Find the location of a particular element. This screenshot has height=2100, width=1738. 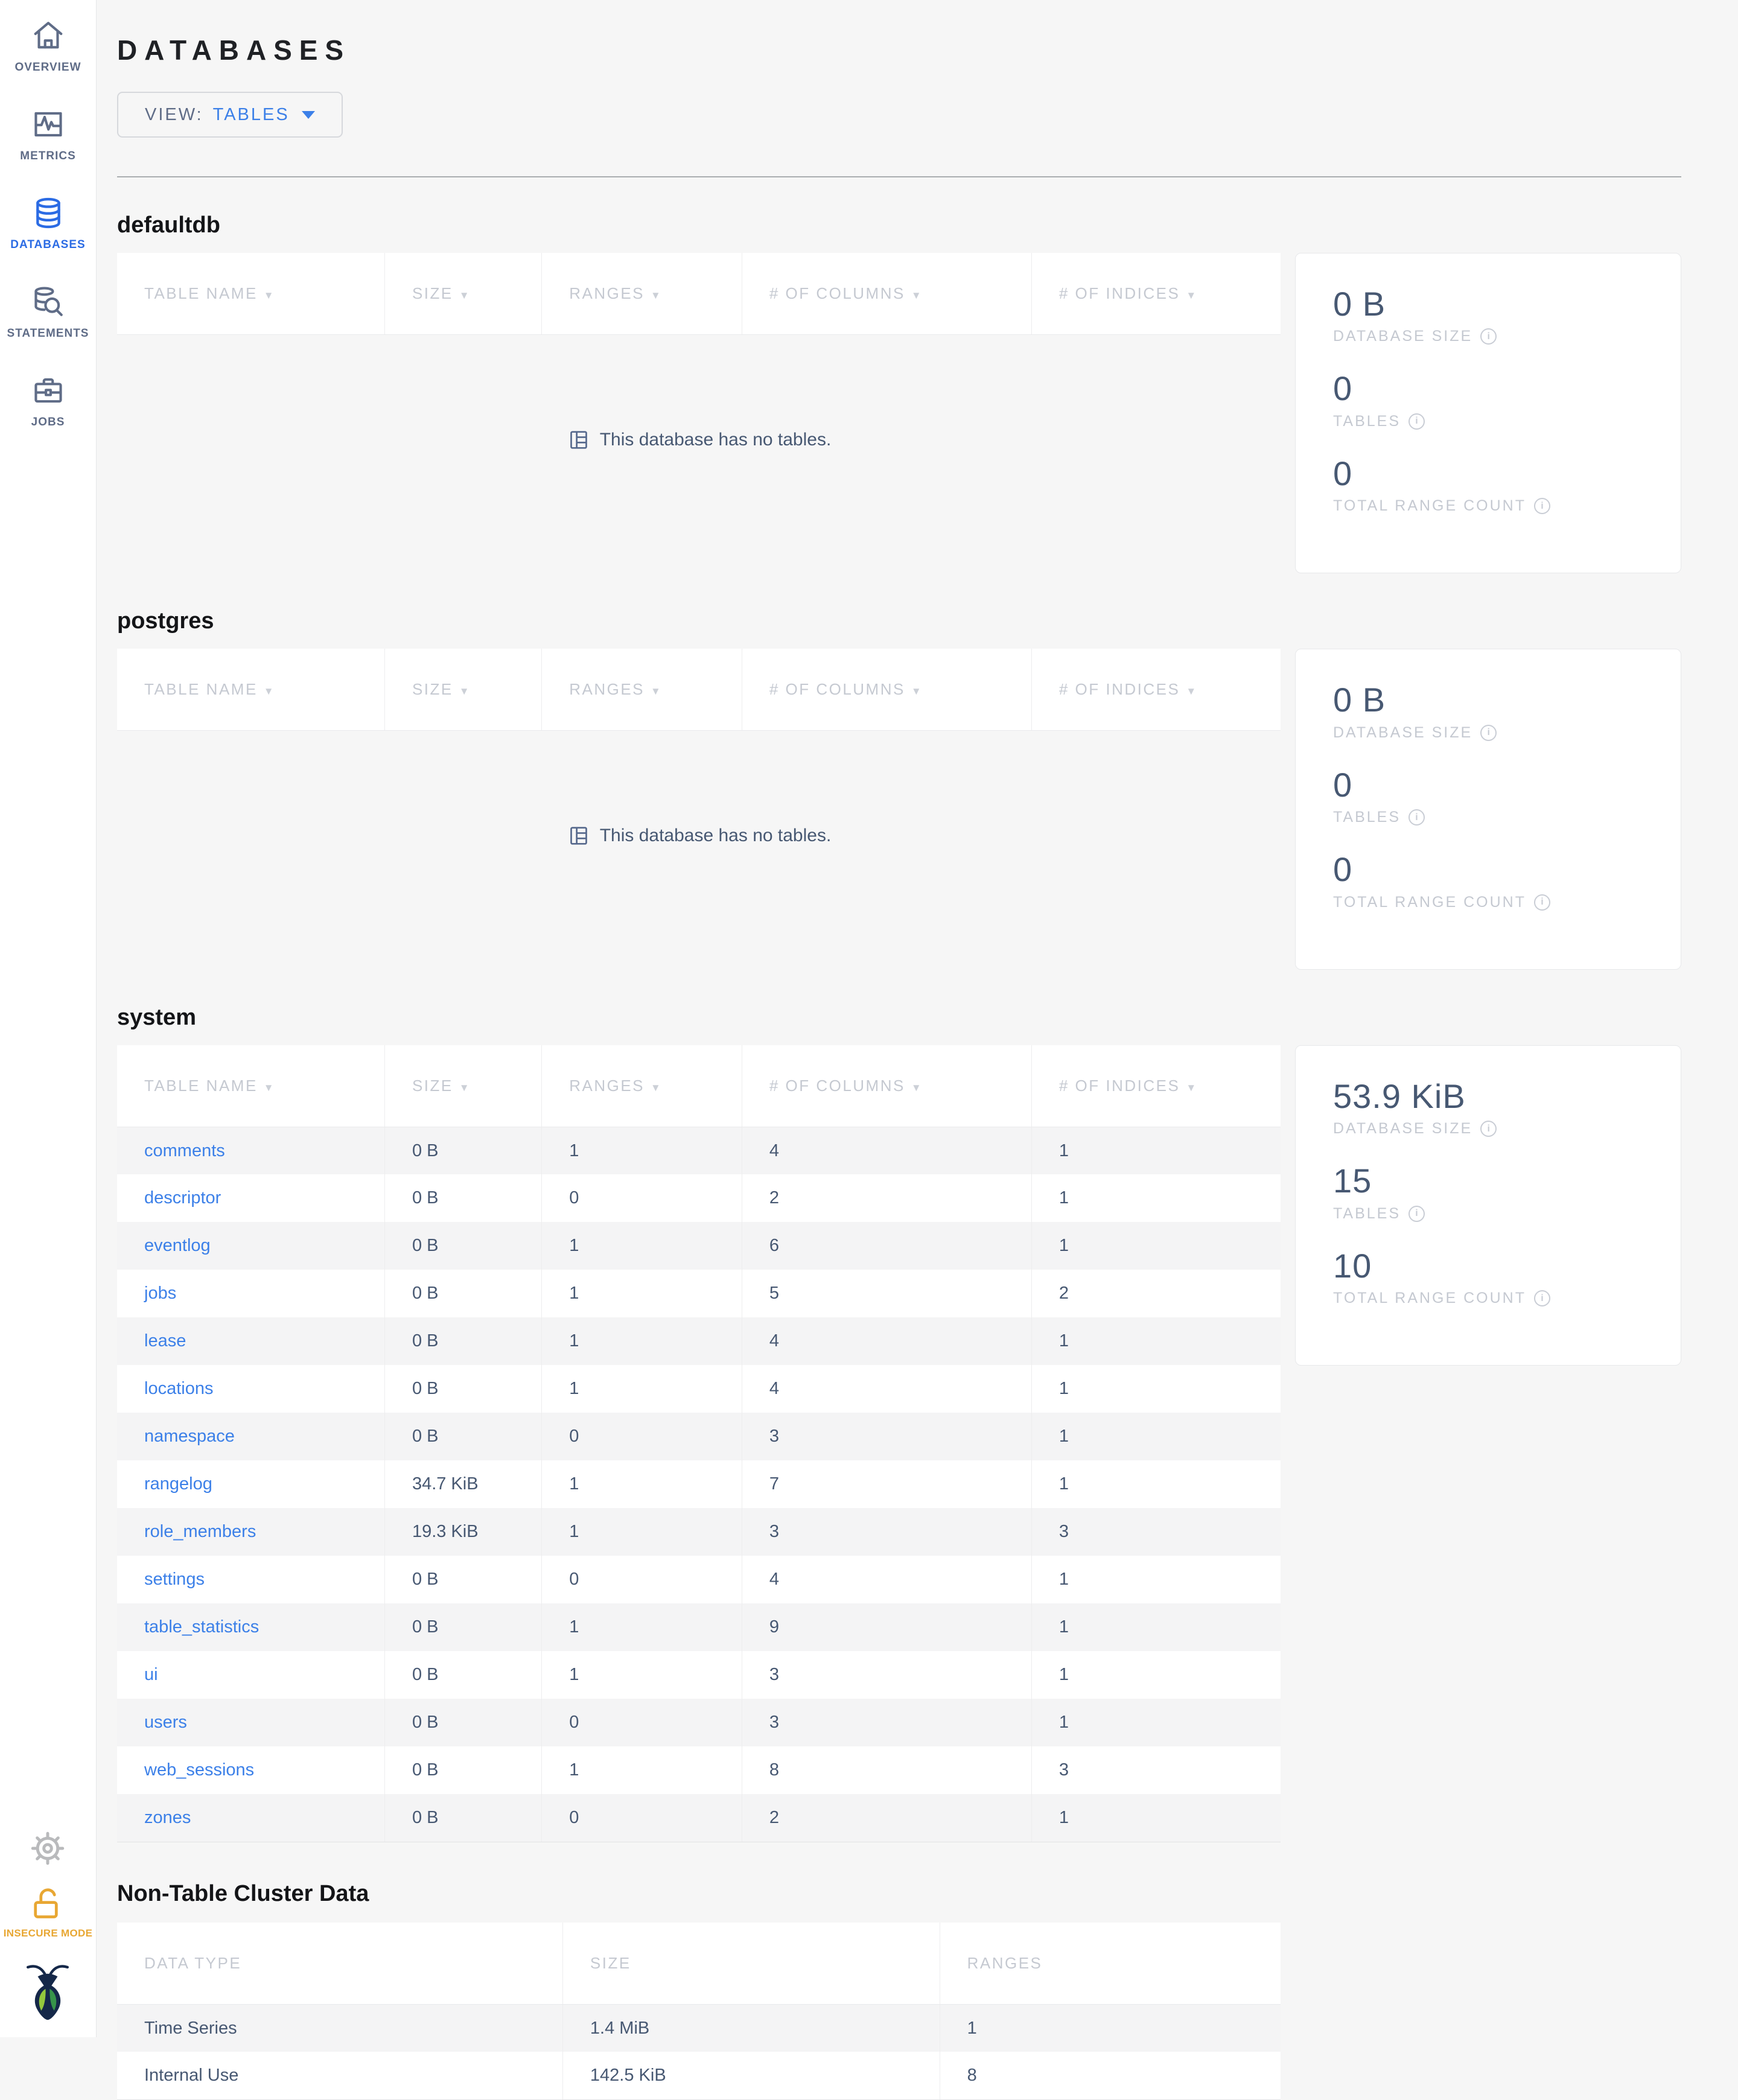

table-row: namespace 0 B03 1 is located at coordinates (699, 1437).